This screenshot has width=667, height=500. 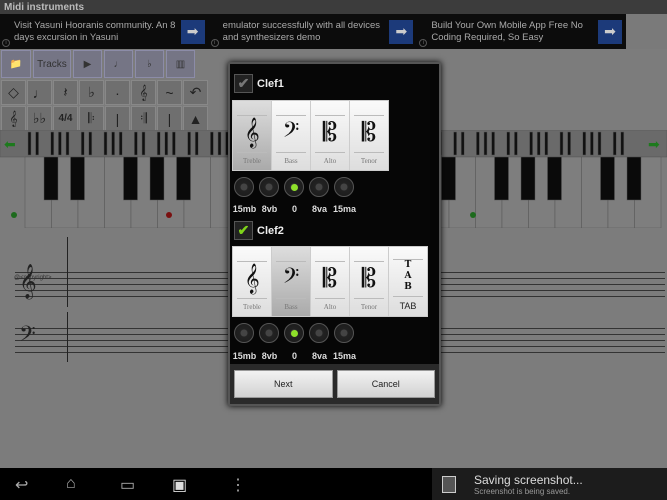 What do you see at coordinates (270, 83) in the screenshot?
I see `clef1-label: Clef1` at bounding box center [270, 83].